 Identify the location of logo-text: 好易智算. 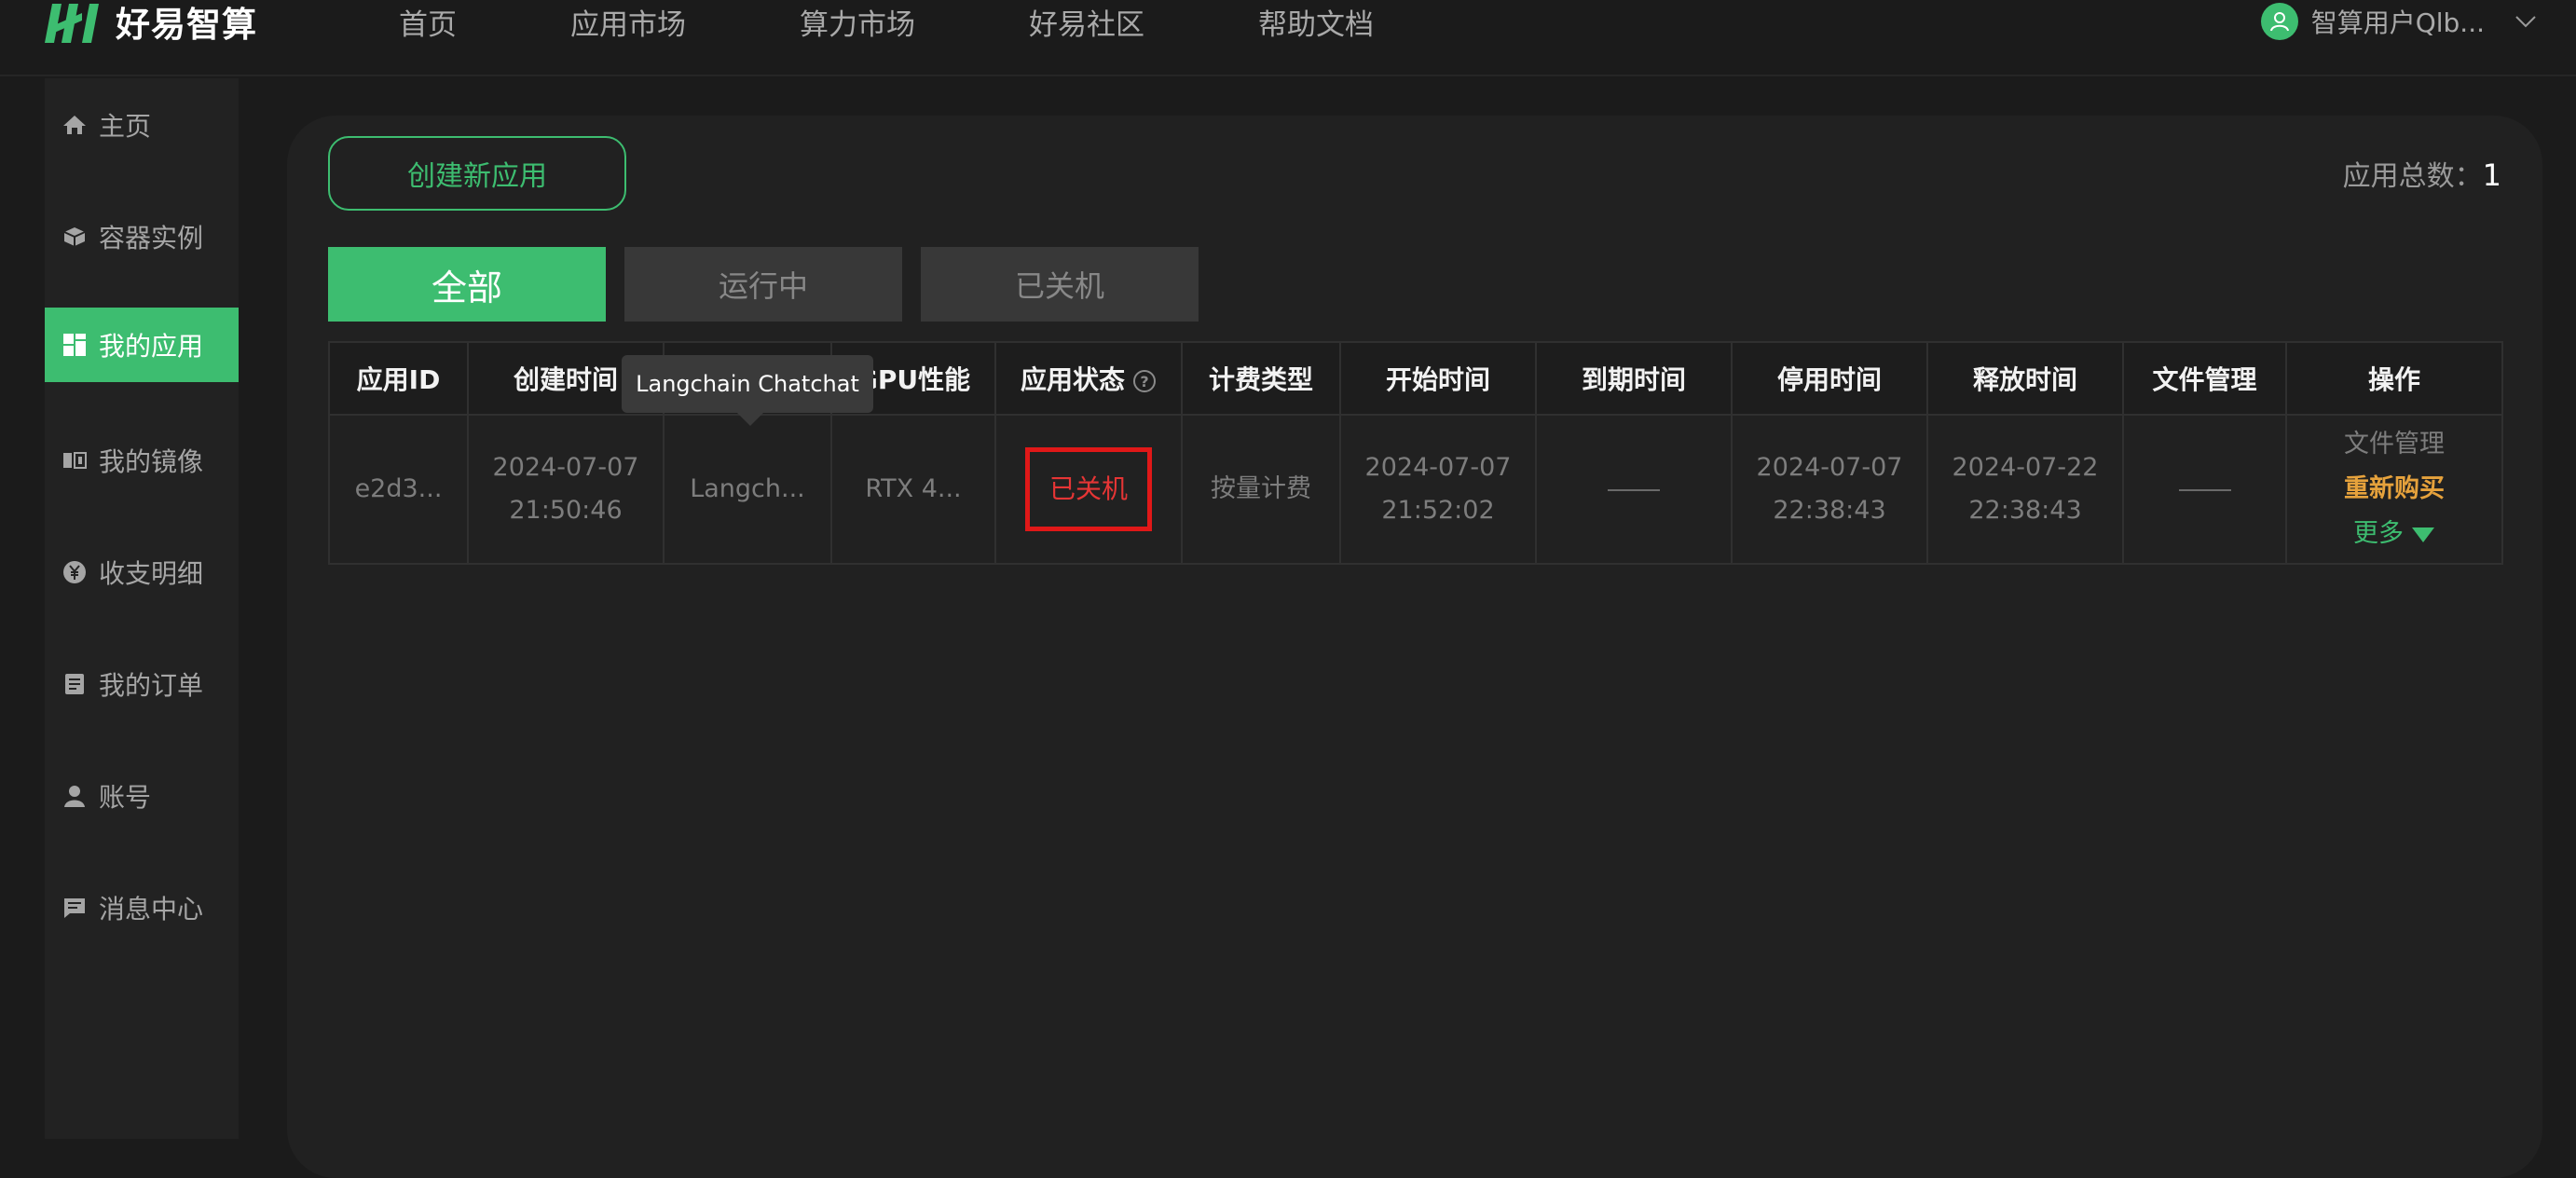
(186, 25).